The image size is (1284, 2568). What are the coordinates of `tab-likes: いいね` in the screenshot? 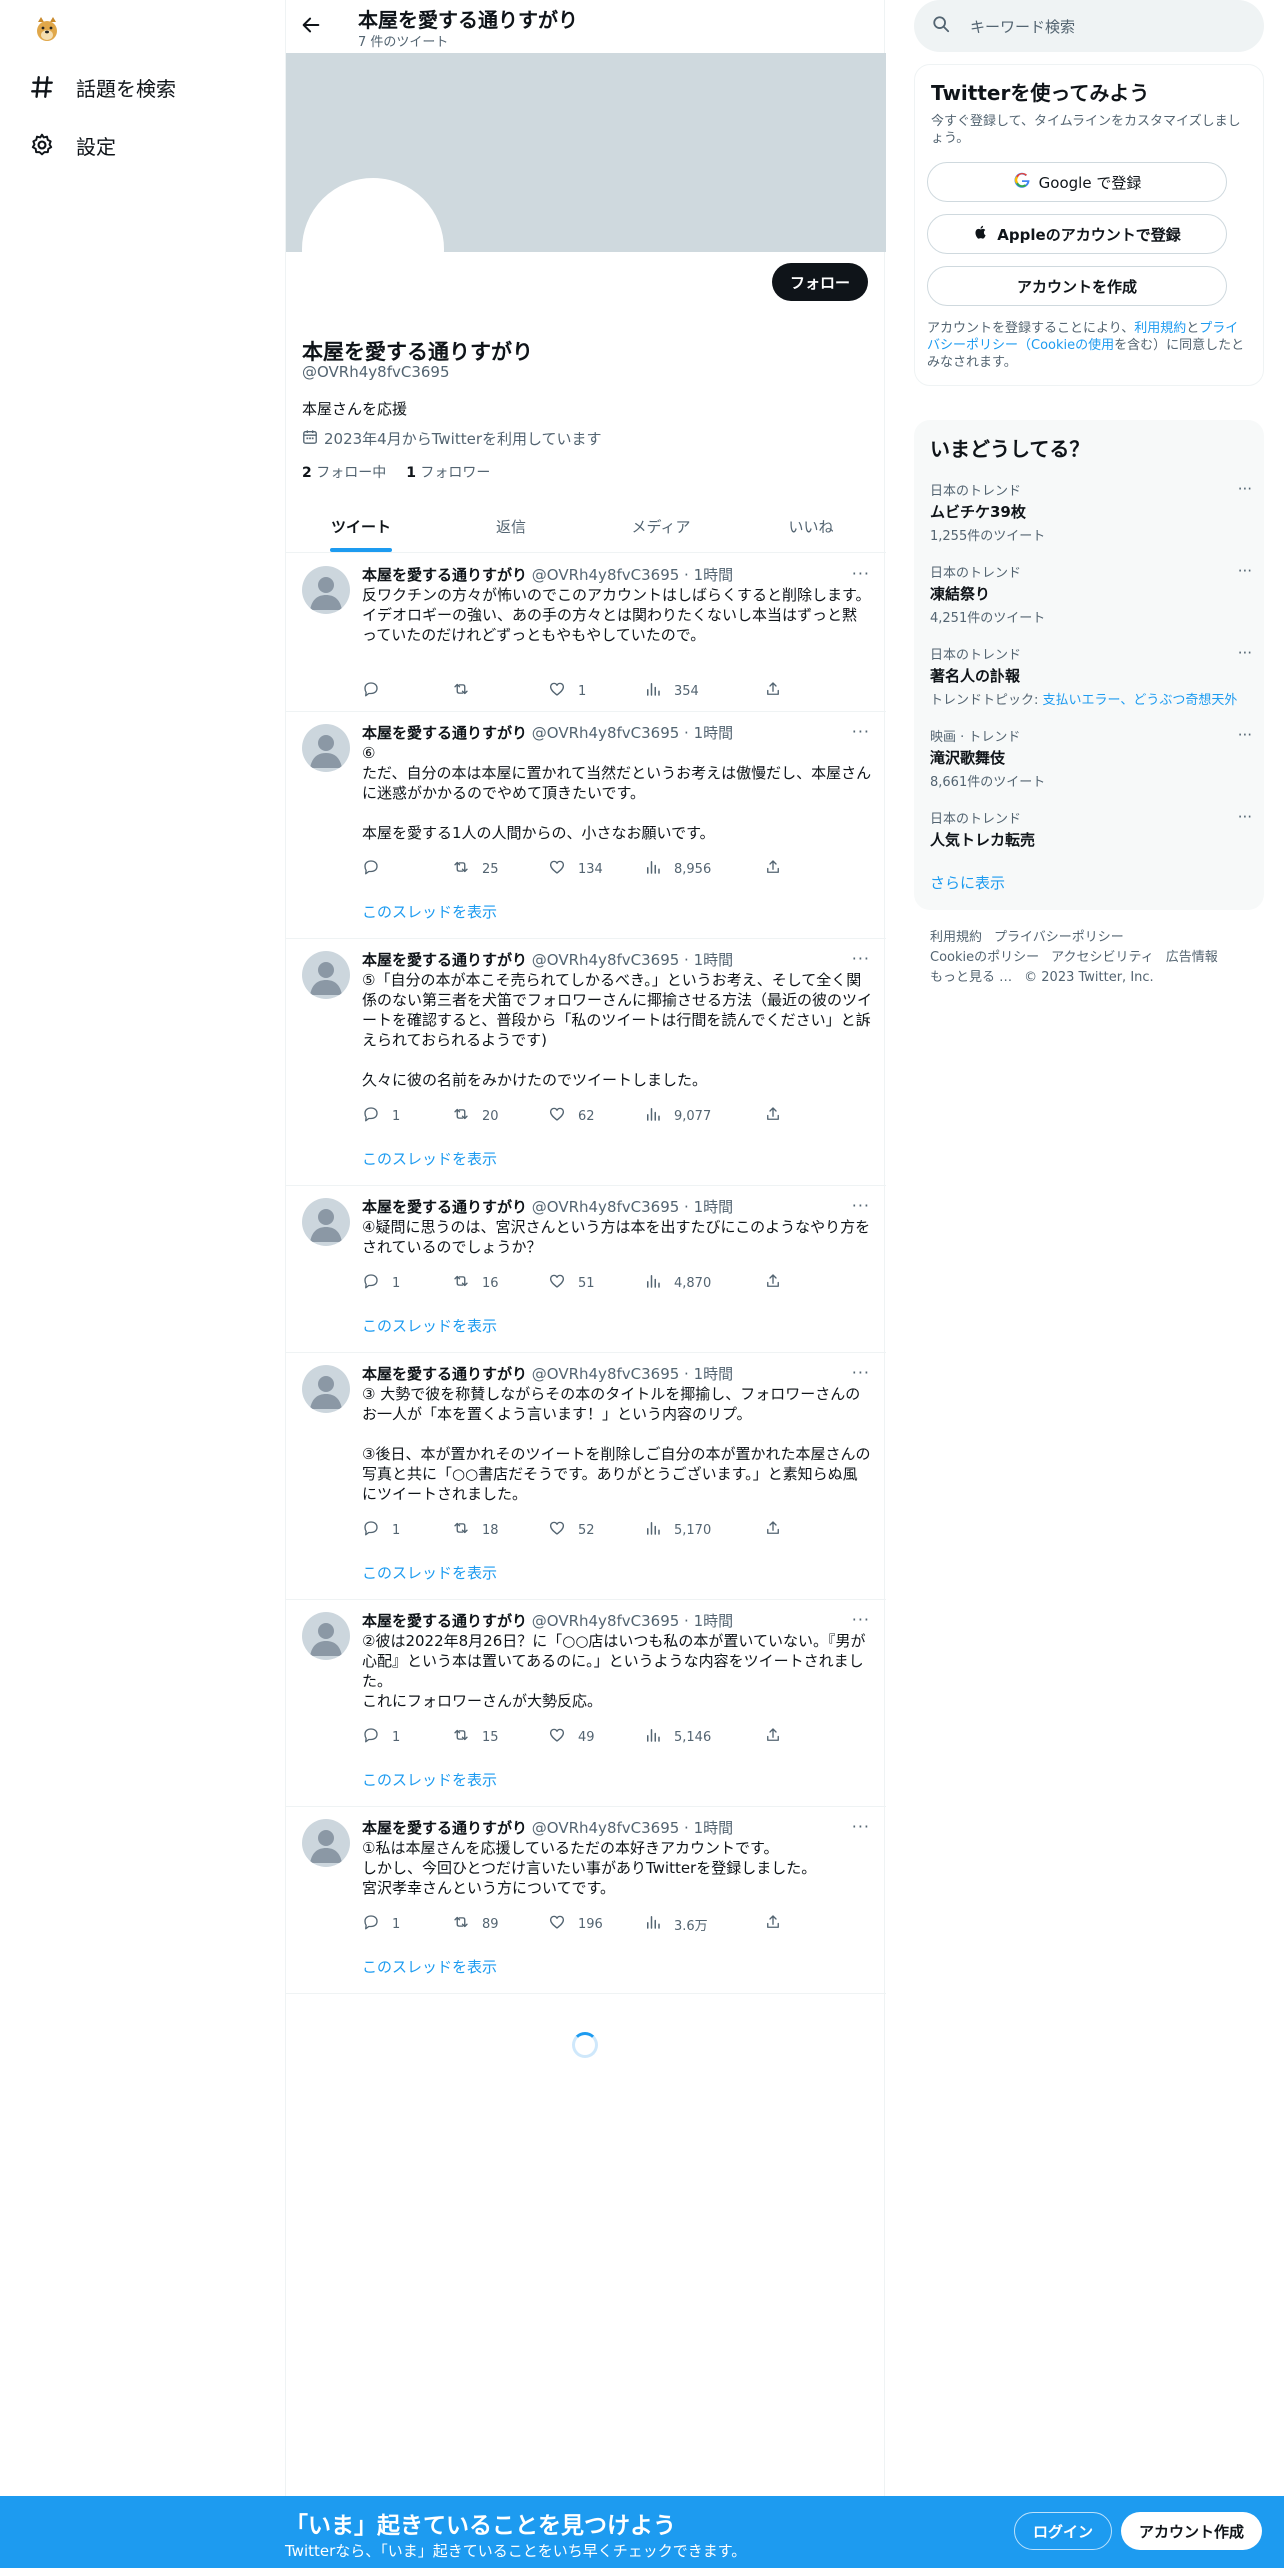 It's located at (811, 526).